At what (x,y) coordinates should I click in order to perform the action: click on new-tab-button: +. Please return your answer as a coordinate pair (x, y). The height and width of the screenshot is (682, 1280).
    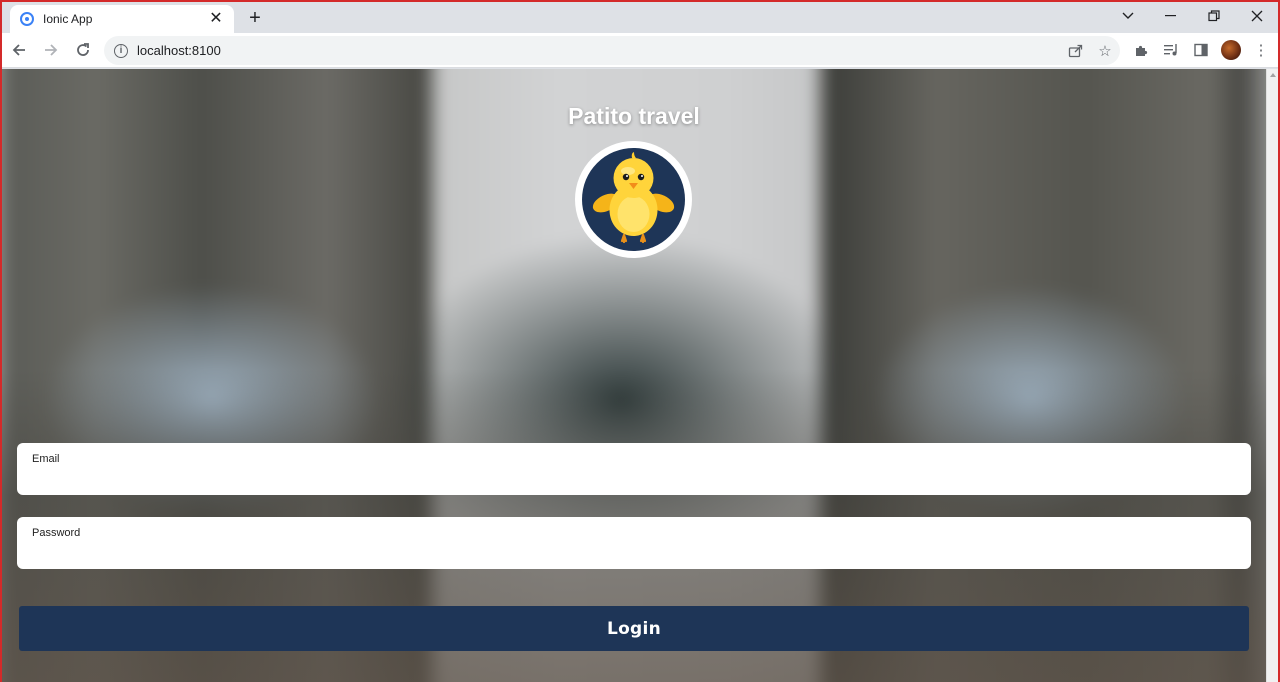
    Looking at the image, I should click on (255, 18).